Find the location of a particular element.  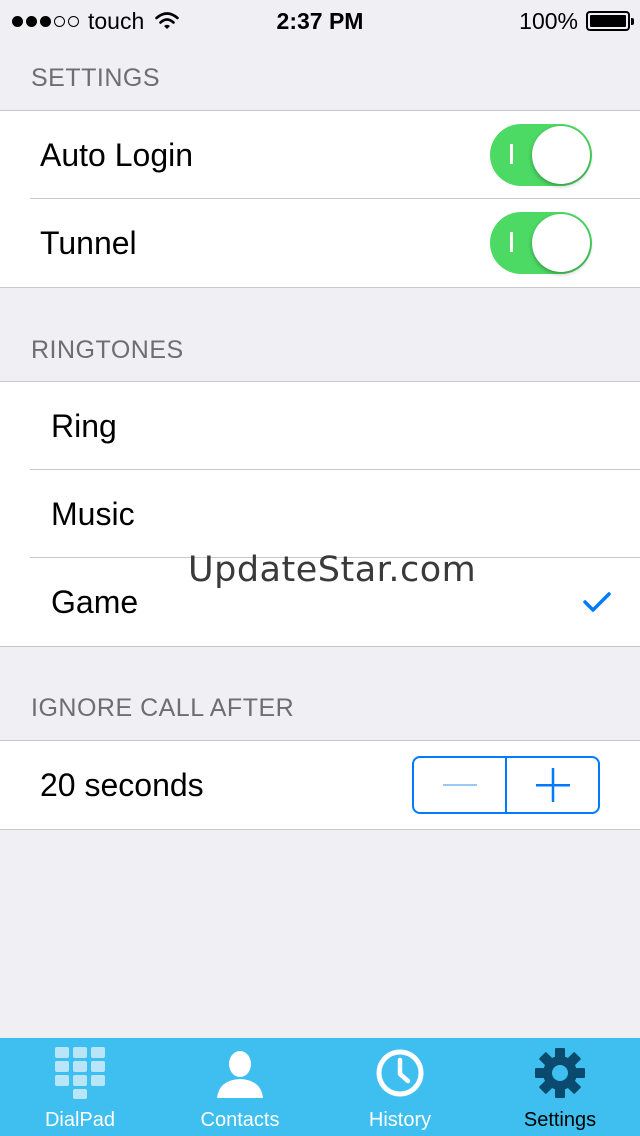

minus-icon is located at coordinates (459, 785).